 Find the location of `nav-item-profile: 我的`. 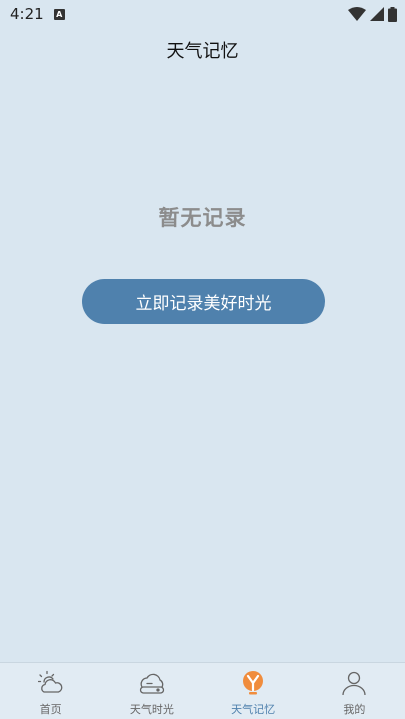

nav-item-profile: 我的 is located at coordinates (354, 691).